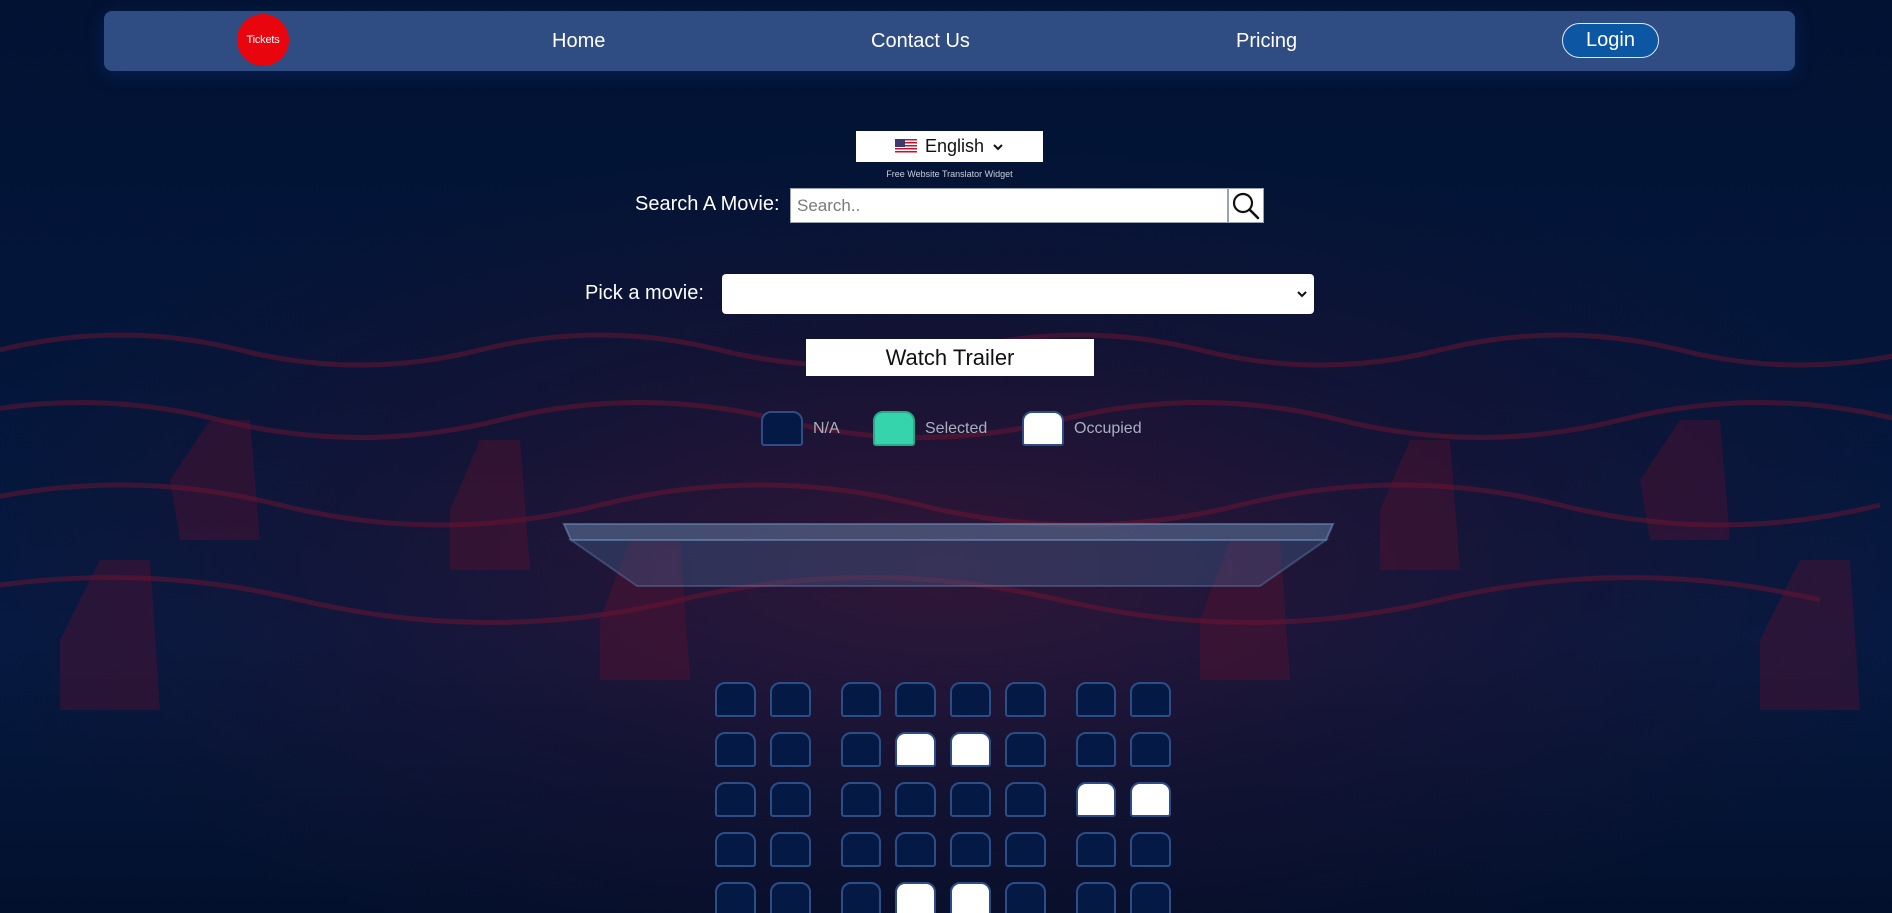 This screenshot has height=913, width=1892. What do you see at coordinates (915, 799) in the screenshot?
I see `seat-r3-c4` at bounding box center [915, 799].